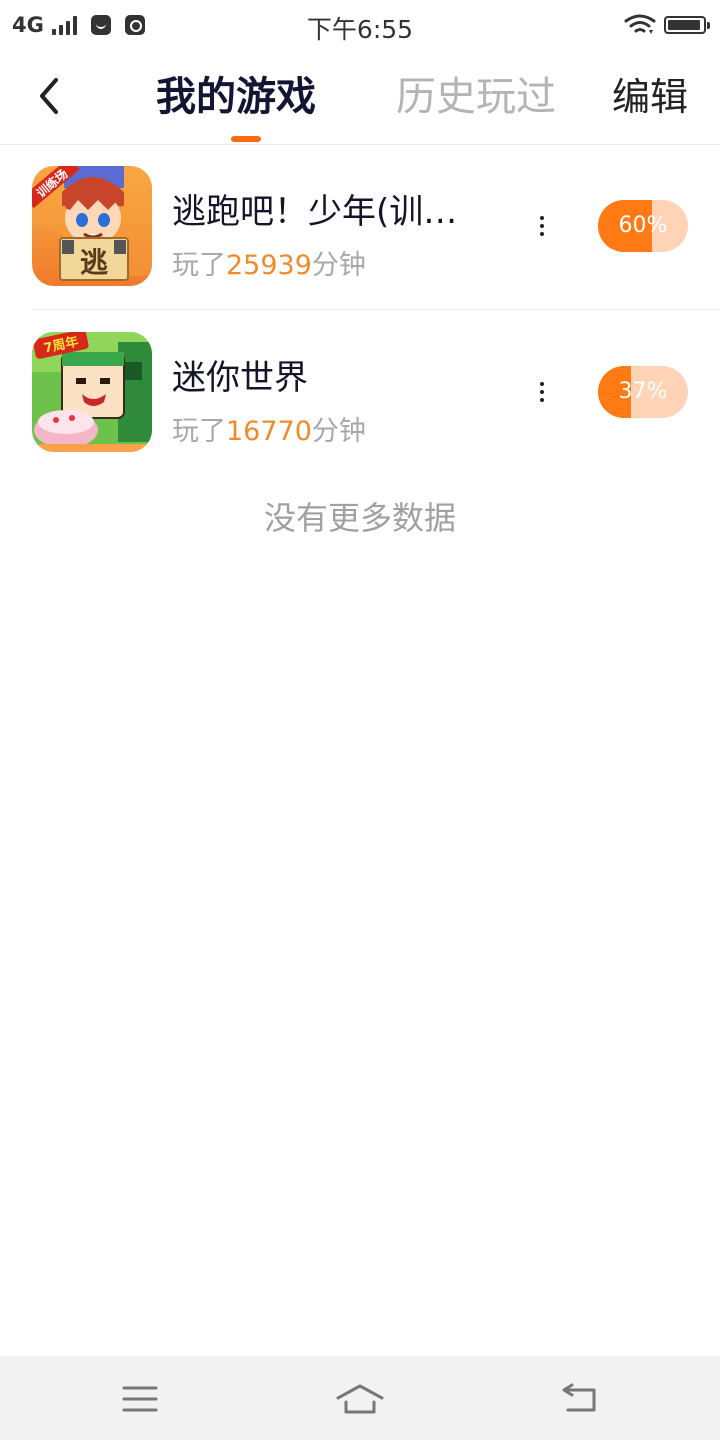  I want to click on game-playtime: 玩了25939分钟, so click(269, 266).